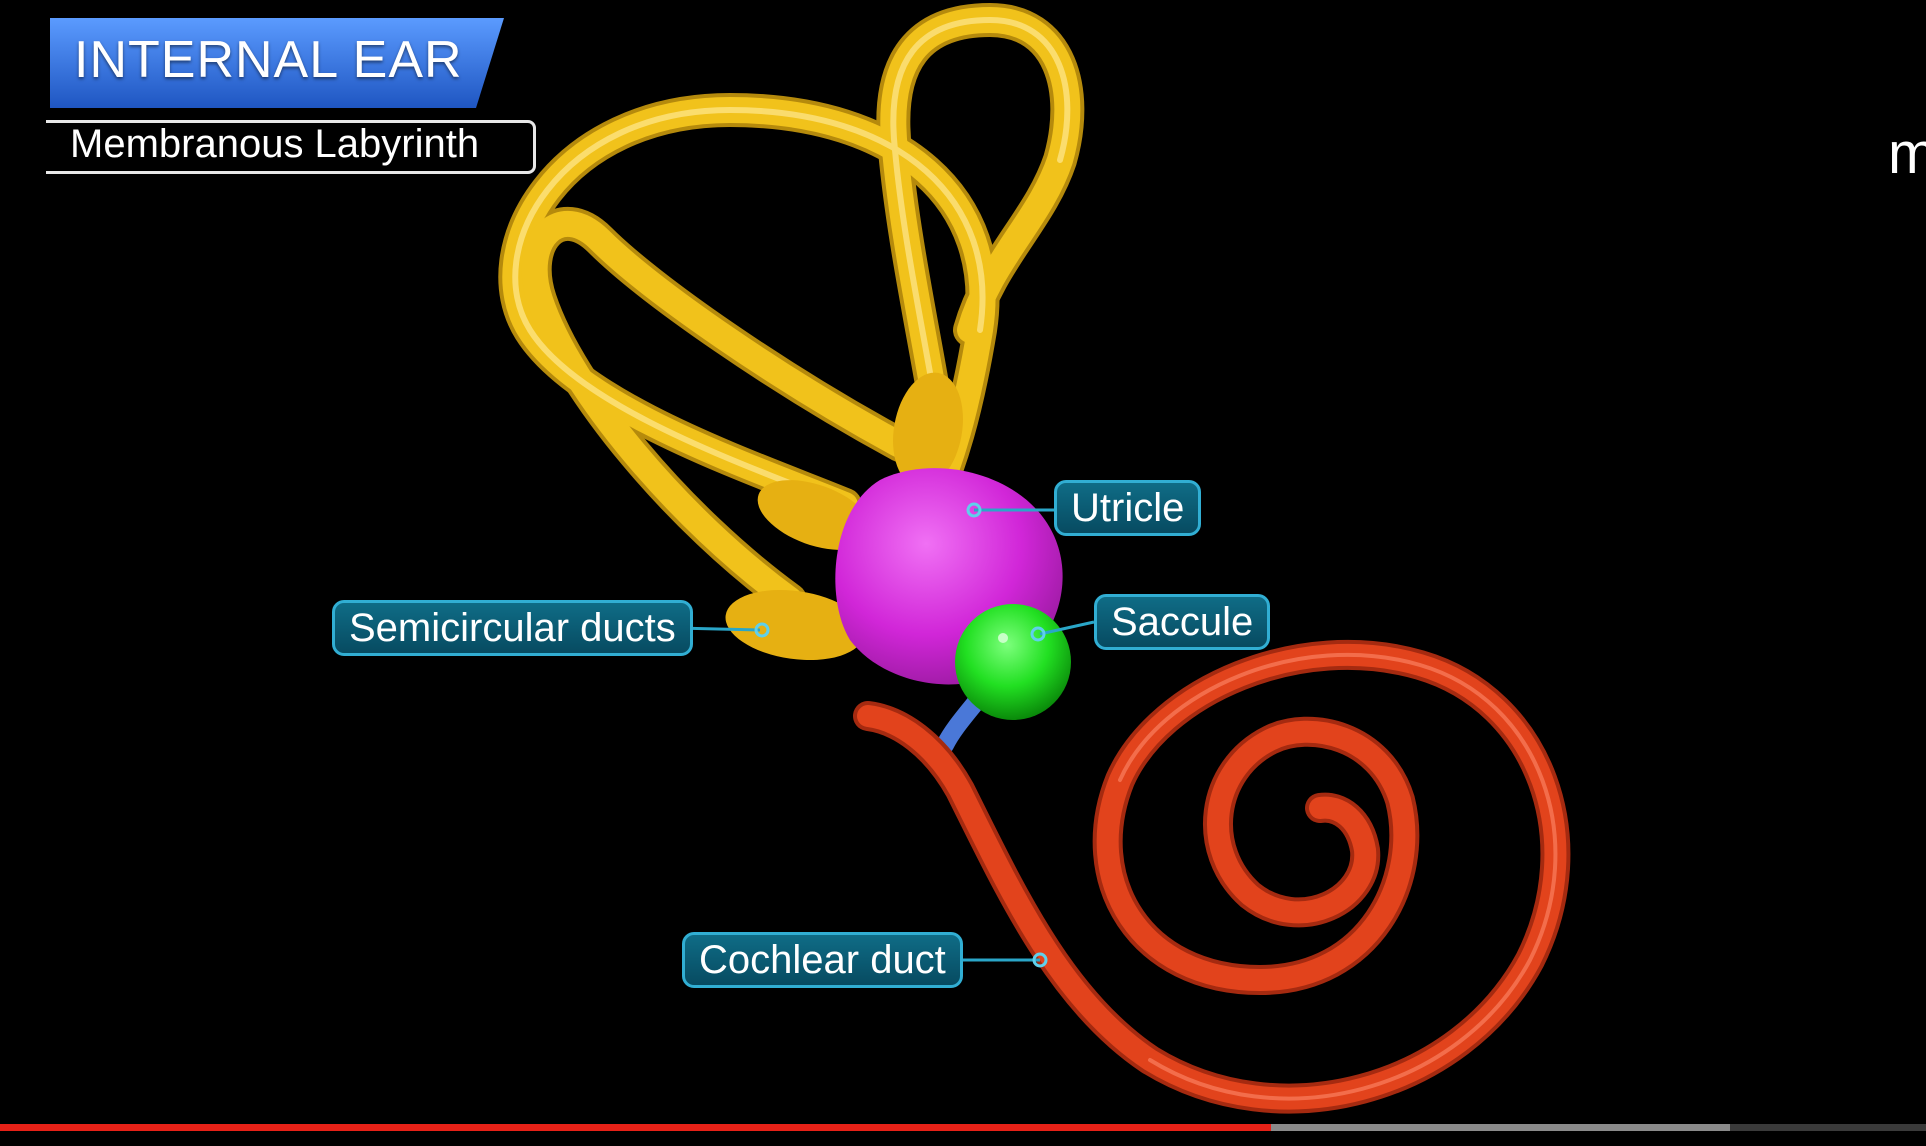 Image resolution: width=1926 pixels, height=1146 pixels. Describe the element at coordinates (1013, 662) in the screenshot. I see `saccule-shape` at that location.